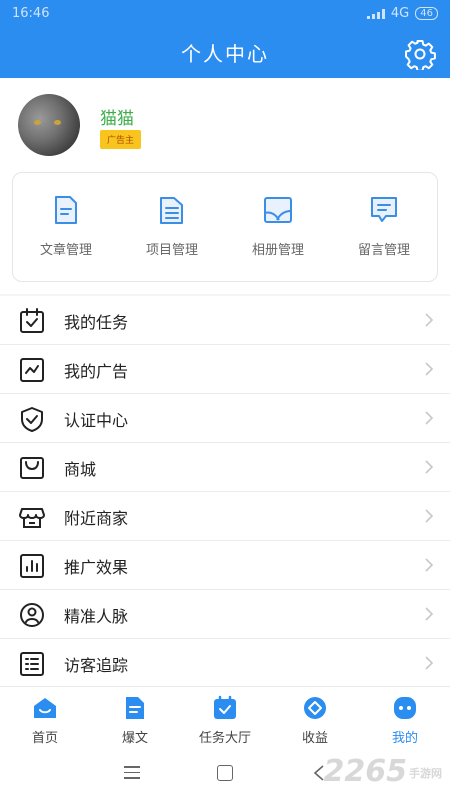  I want to click on manage-article: 文章管理, so click(66, 227).